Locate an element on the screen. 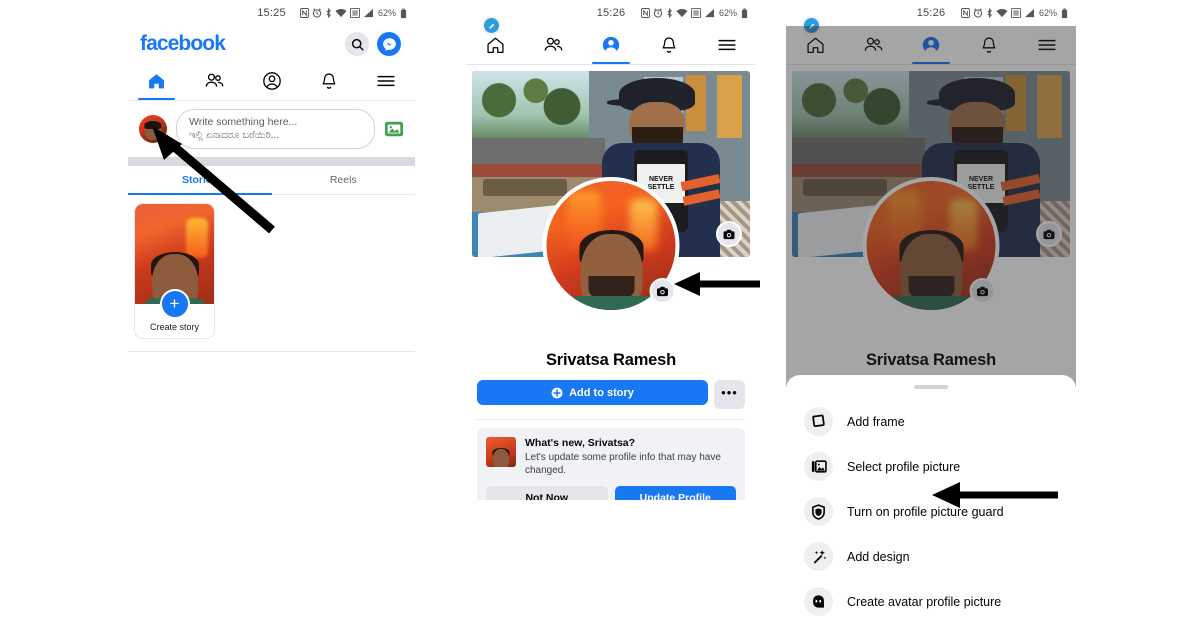 The image size is (1200, 630). create-story-label: Create story is located at coordinates (174, 327).